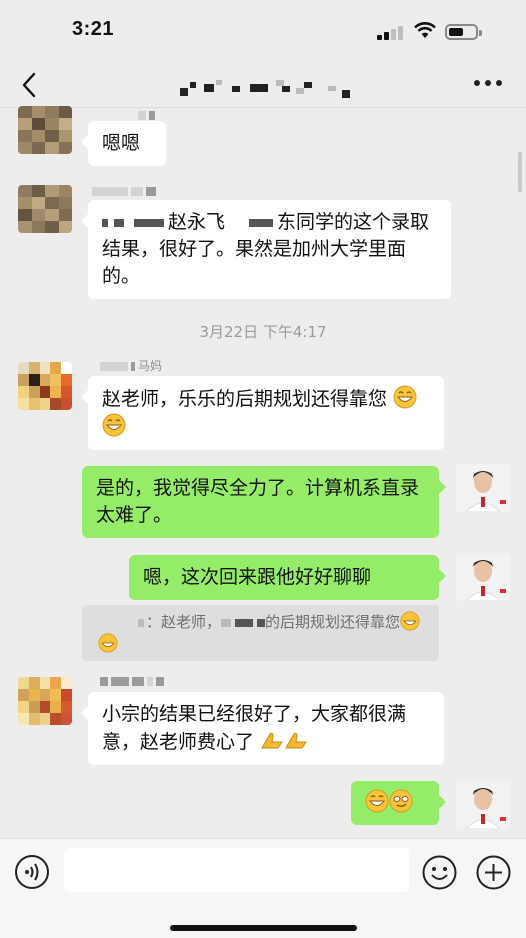 The image size is (526, 938). I want to click on status-bar: 3:21, so click(263, 31).